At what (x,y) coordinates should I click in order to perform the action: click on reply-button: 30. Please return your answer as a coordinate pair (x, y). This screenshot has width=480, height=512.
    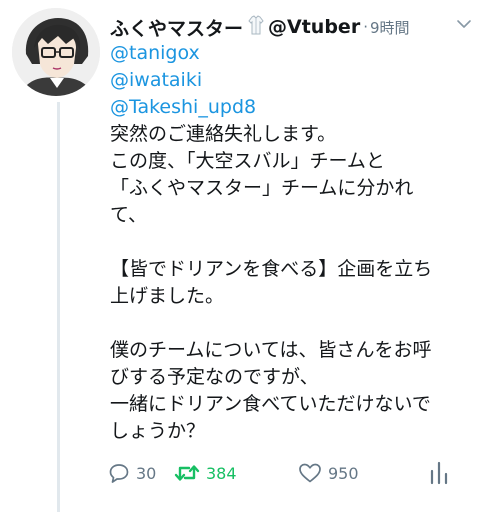
    Looking at the image, I should click on (132, 473).